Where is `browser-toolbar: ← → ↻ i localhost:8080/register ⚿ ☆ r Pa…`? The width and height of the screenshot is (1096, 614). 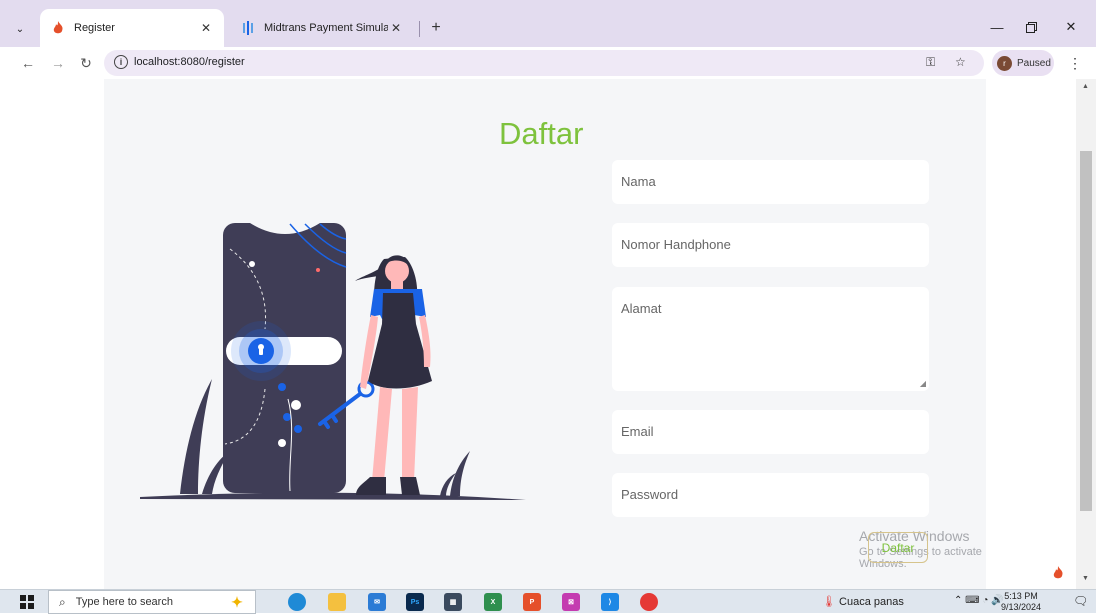 browser-toolbar: ← → ↻ i localhost:8080/register ⚿ ☆ r Pa… is located at coordinates (548, 63).